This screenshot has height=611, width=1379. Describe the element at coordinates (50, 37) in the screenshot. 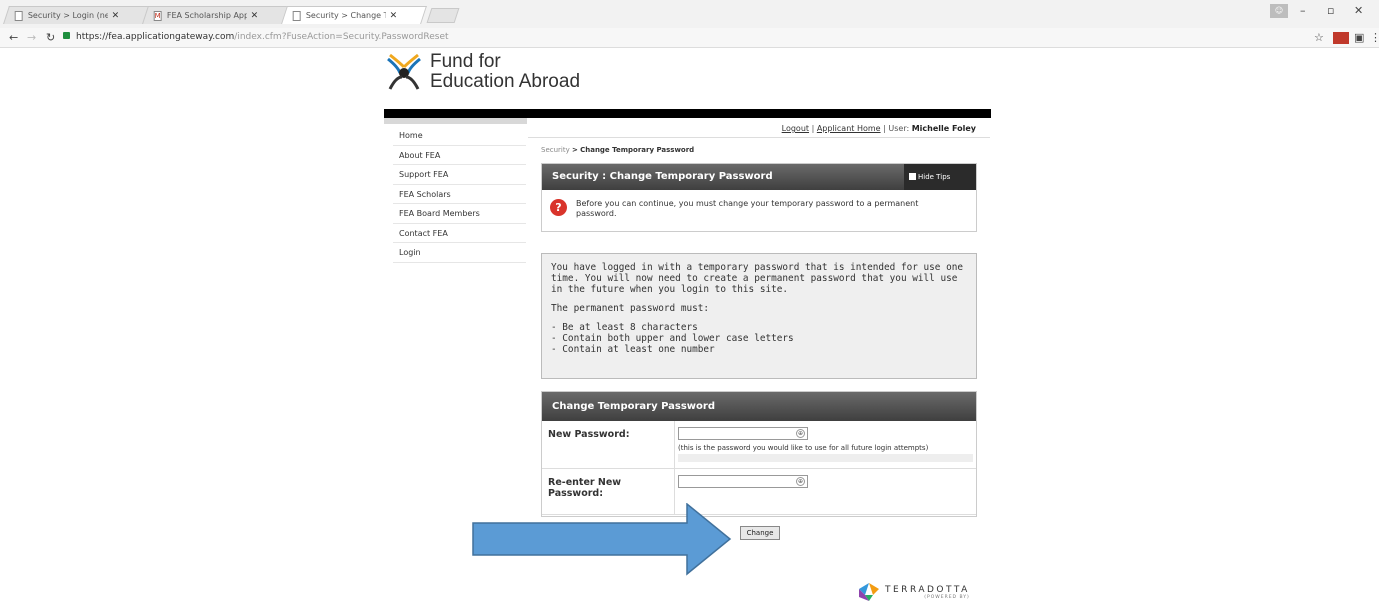

I see `reload-icon: ↻` at that location.